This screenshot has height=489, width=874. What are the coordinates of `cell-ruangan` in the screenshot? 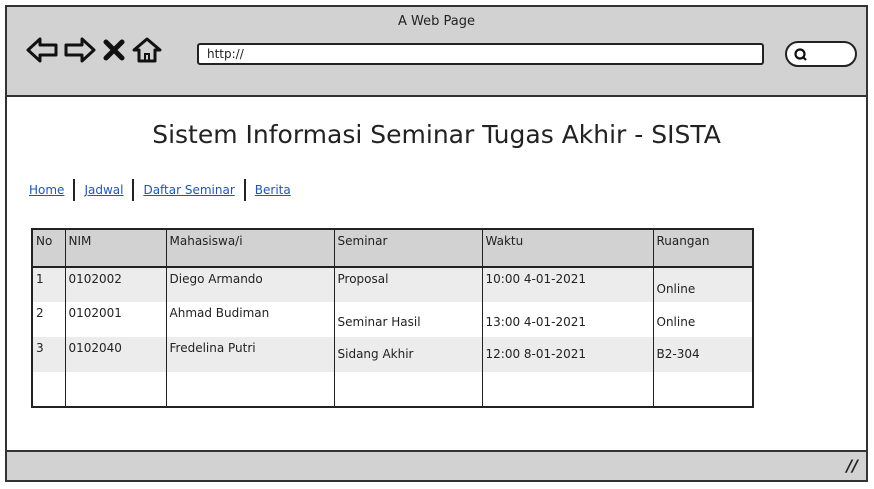 It's located at (703, 389).